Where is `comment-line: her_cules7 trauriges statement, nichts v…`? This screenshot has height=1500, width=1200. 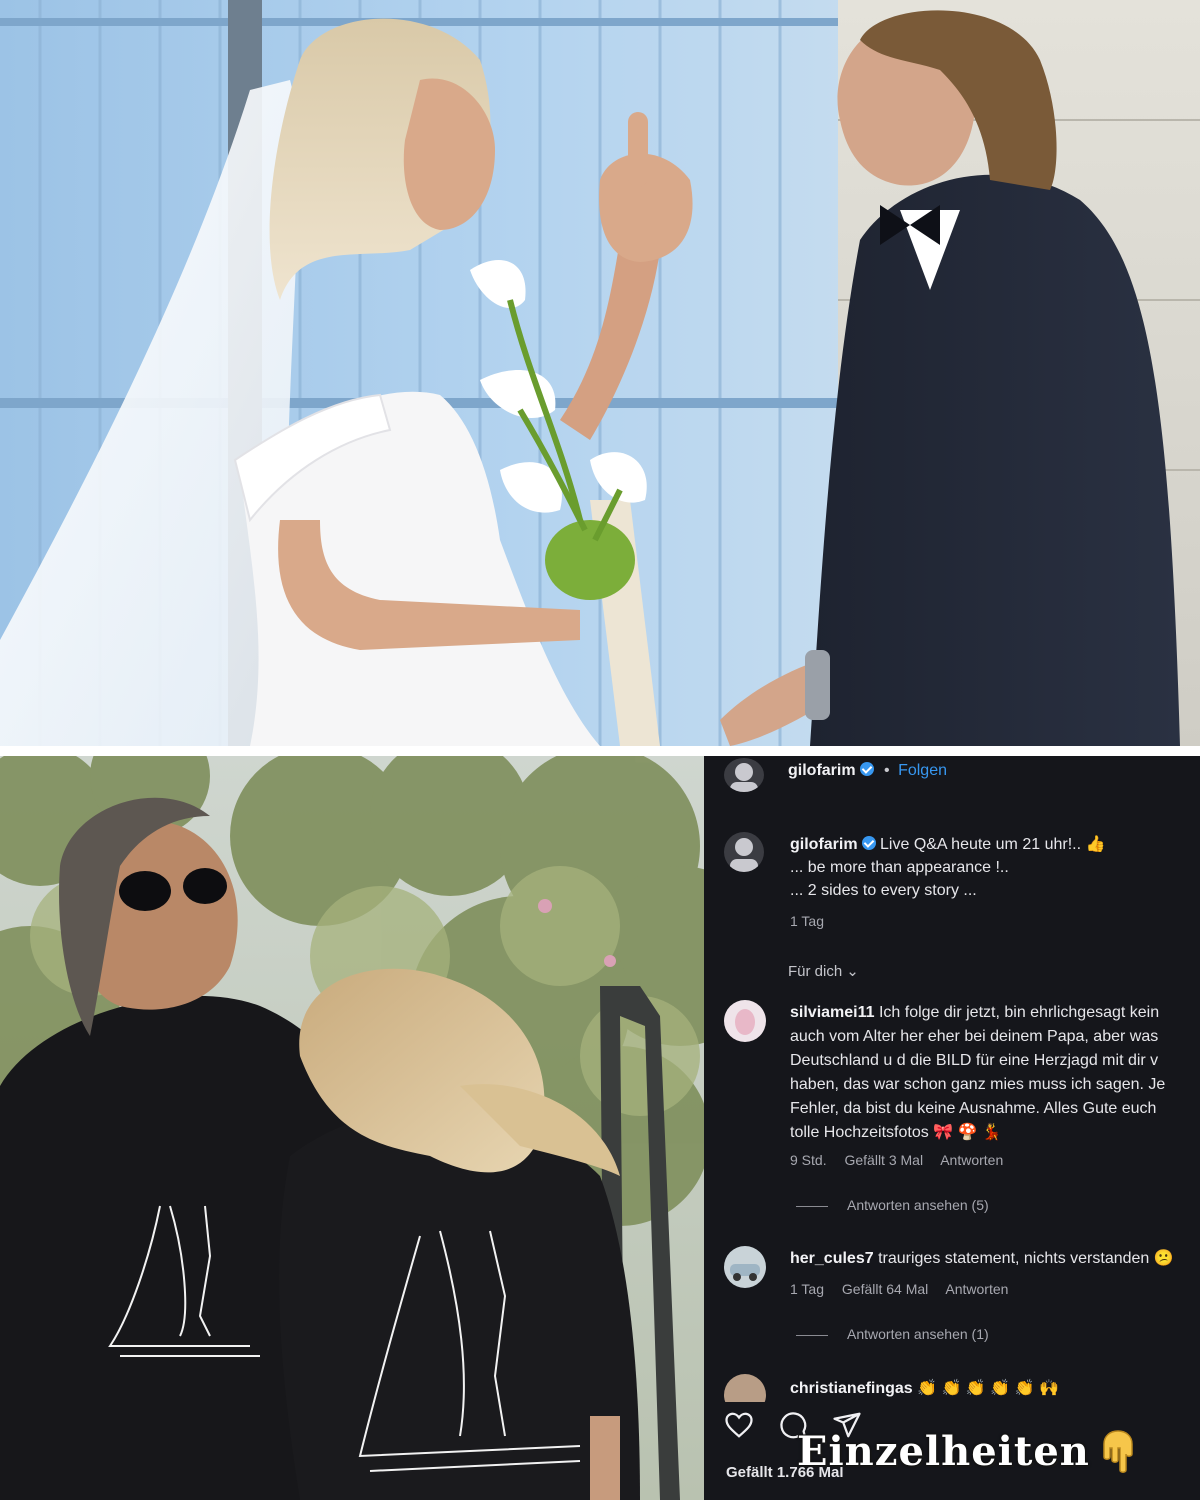
comment-line: her_cules7 trauriges statement, nichts v… is located at coordinates (982, 1258).